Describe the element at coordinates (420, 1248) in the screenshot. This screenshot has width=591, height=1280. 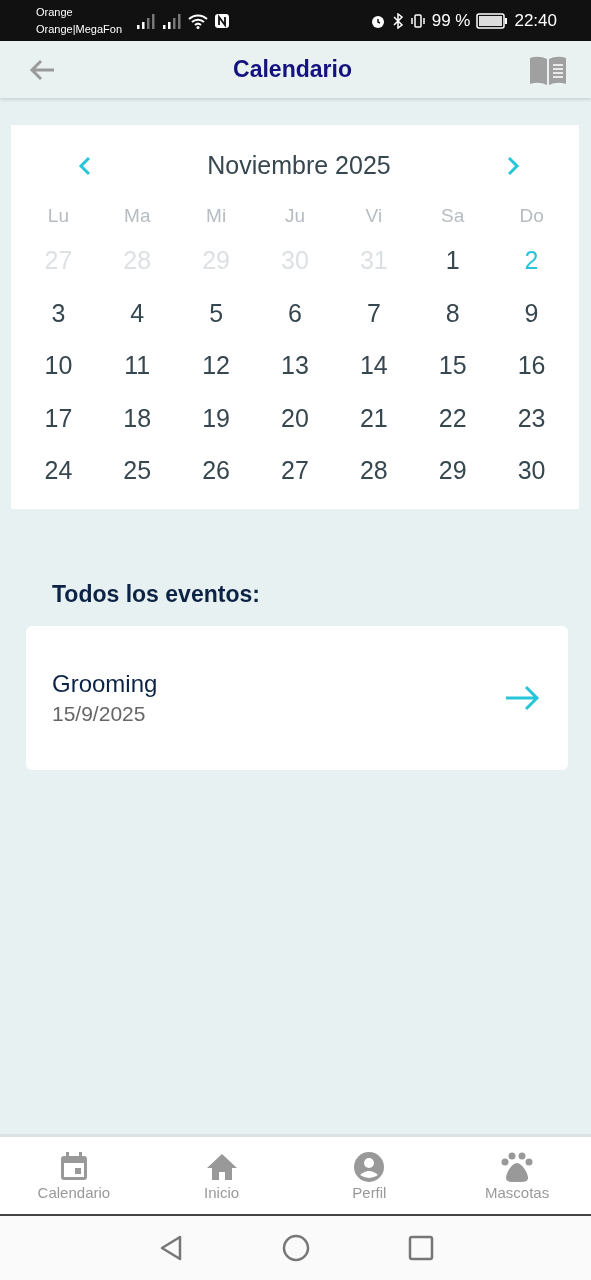
I see `recents-icon` at that location.